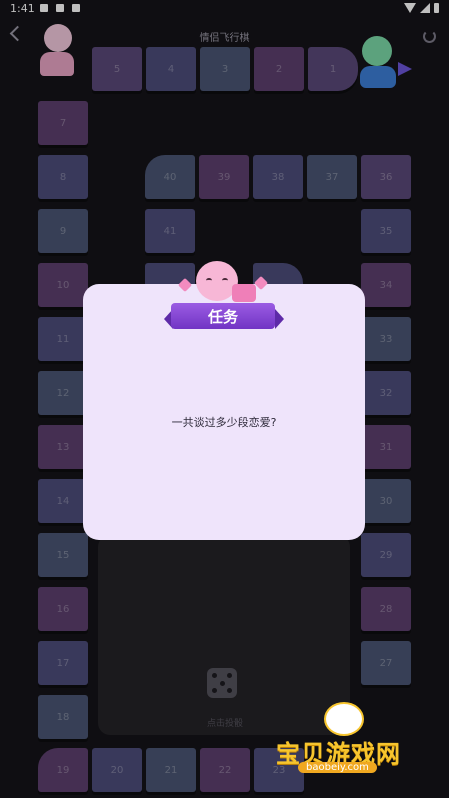 The width and height of the screenshot is (449, 798). I want to click on ribbon-tail, so click(279, 319).